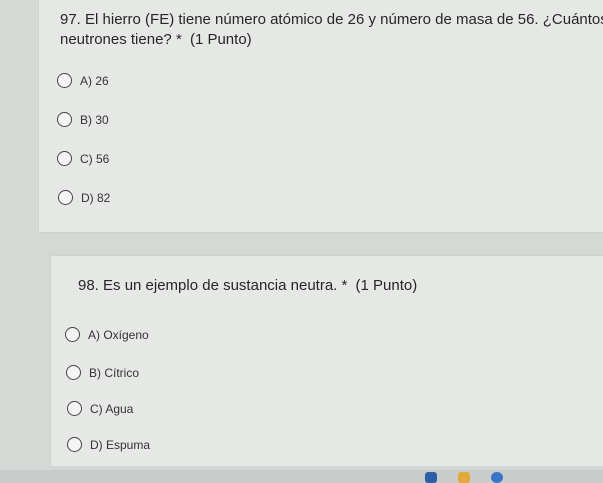 This screenshot has width=603, height=483. What do you see at coordinates (112, 408) in the screenshot?
I see `option-label: C) Agua` at bounding box center [112, 408].